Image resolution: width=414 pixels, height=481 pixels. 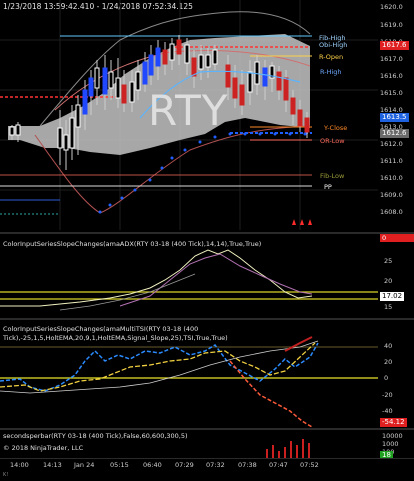 I want to click on price-tick: 1616.0, so click(x=391, y=76).